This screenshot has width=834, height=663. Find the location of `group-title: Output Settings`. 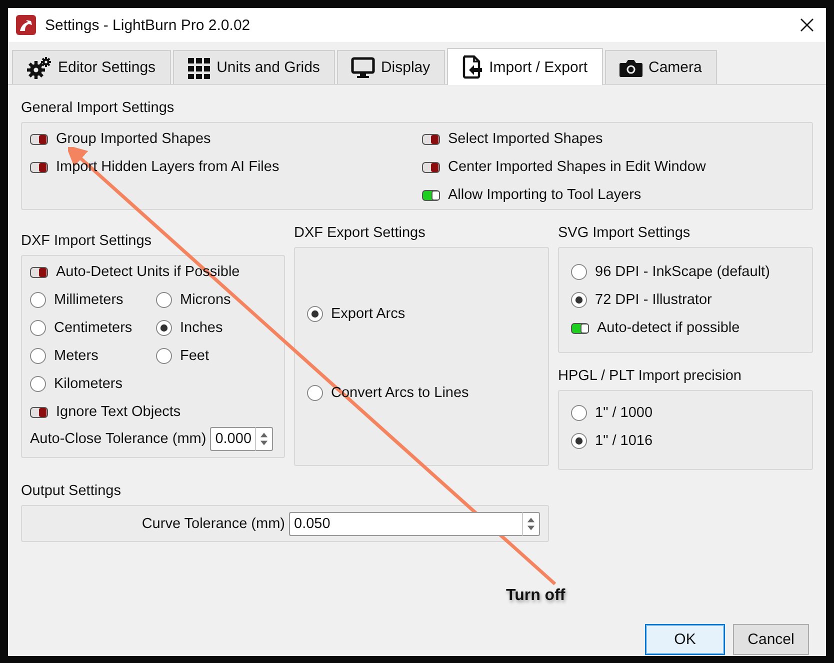

group-title: Output Settings is located at coordinates (71, 491).